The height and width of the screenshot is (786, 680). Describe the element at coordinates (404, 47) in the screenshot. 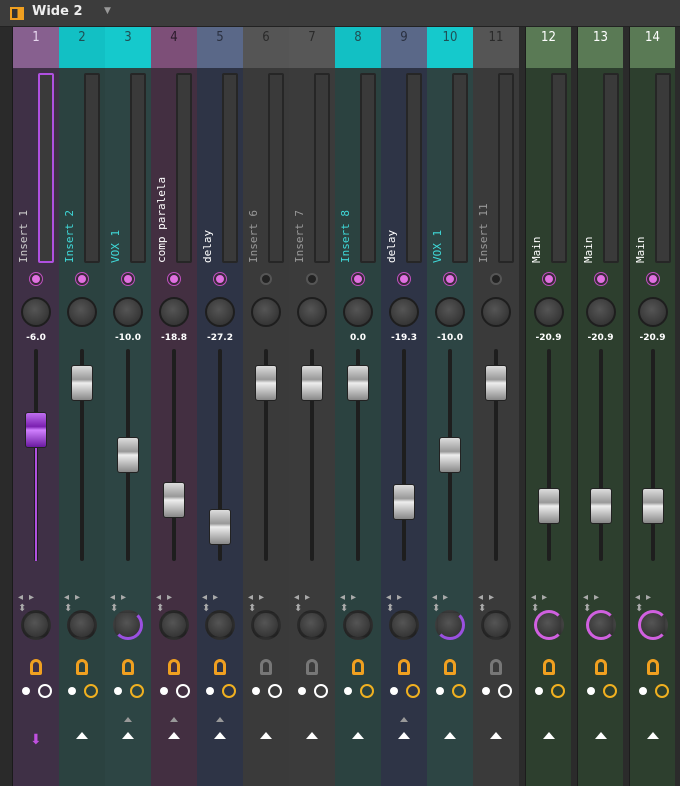

I see `track-number-header: 9` at that location.